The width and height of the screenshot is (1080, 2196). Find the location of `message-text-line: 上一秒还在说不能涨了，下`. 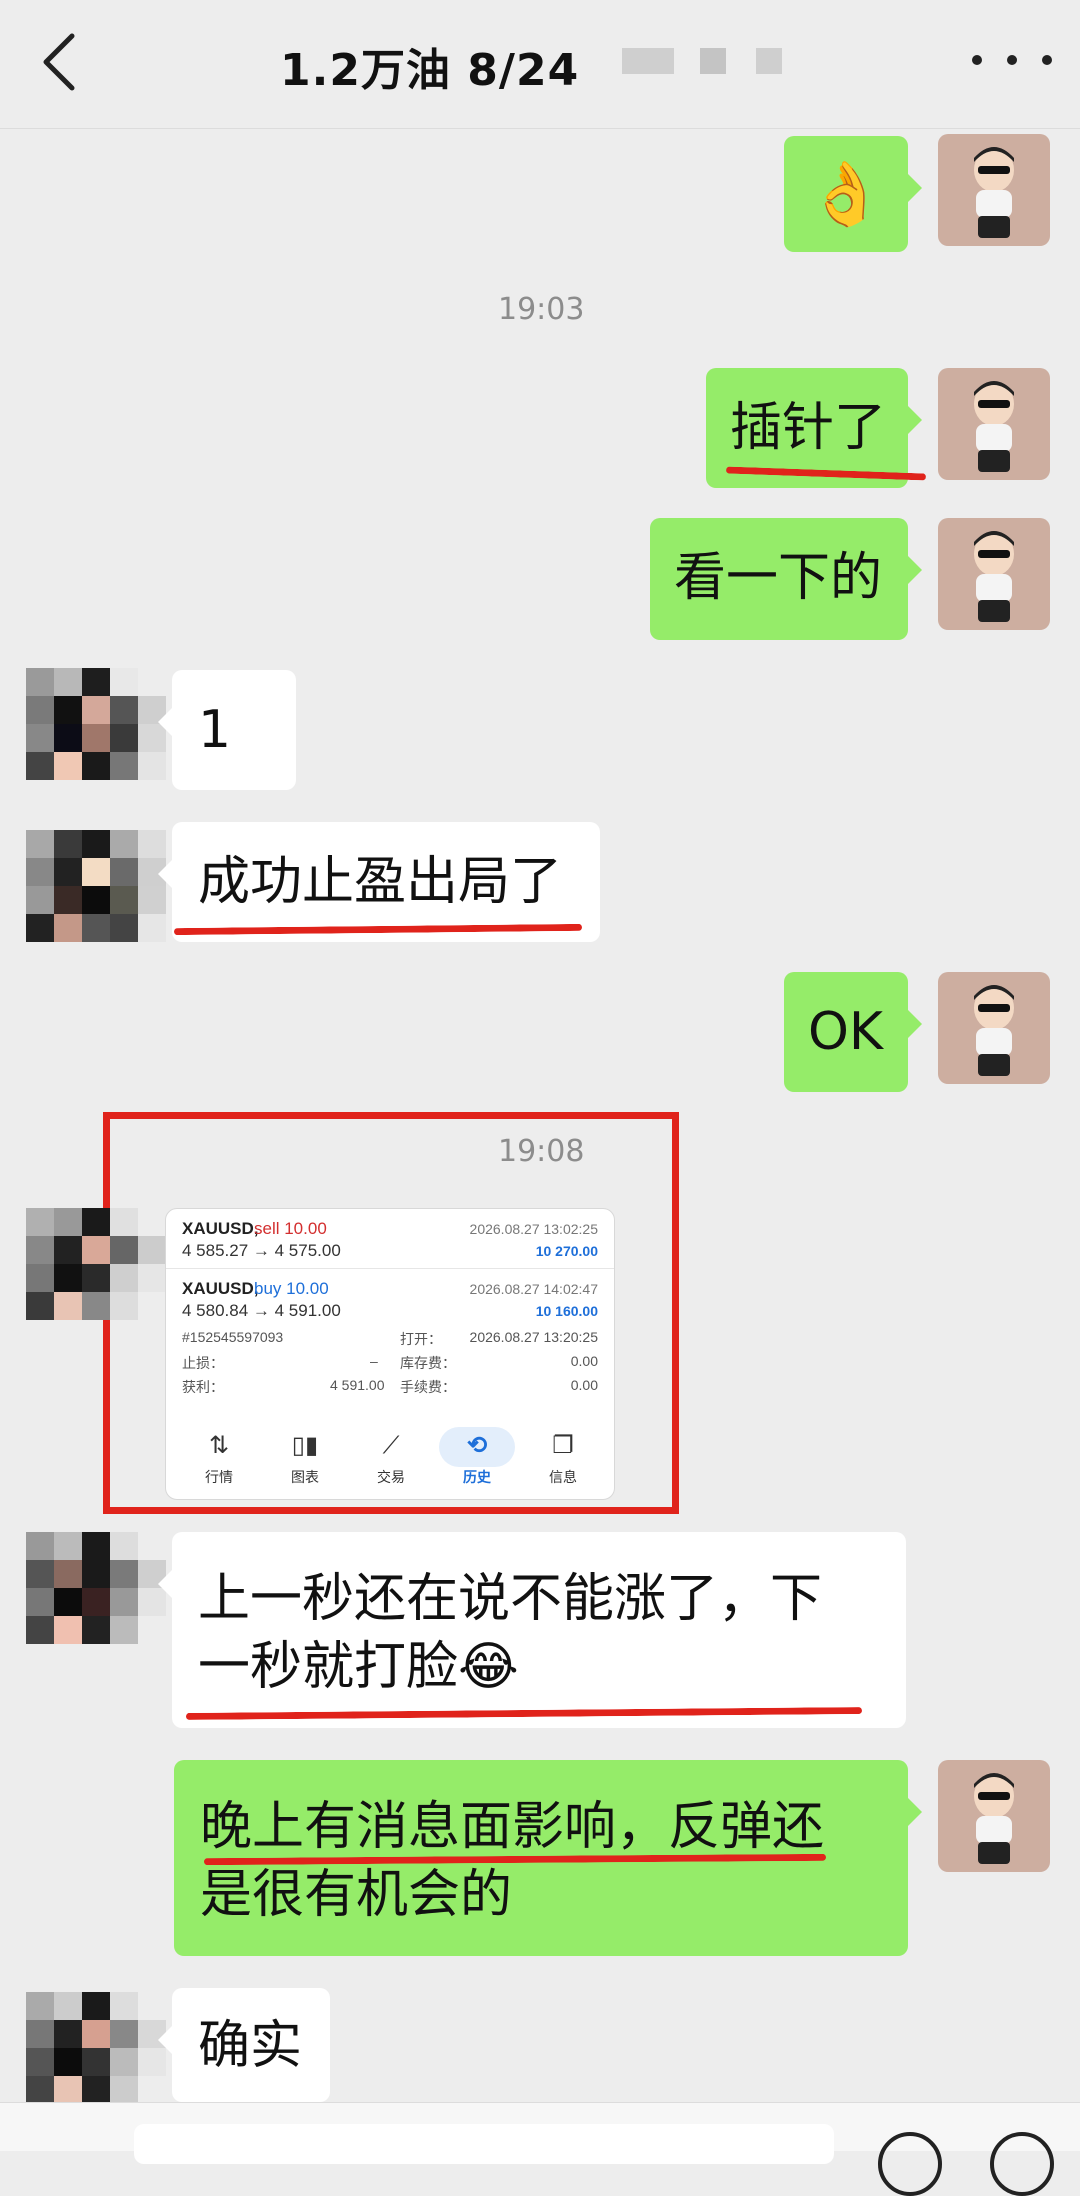

message-text-line: 上一秒还在说不能涨了，下 is located at coordinates (510, 1599).